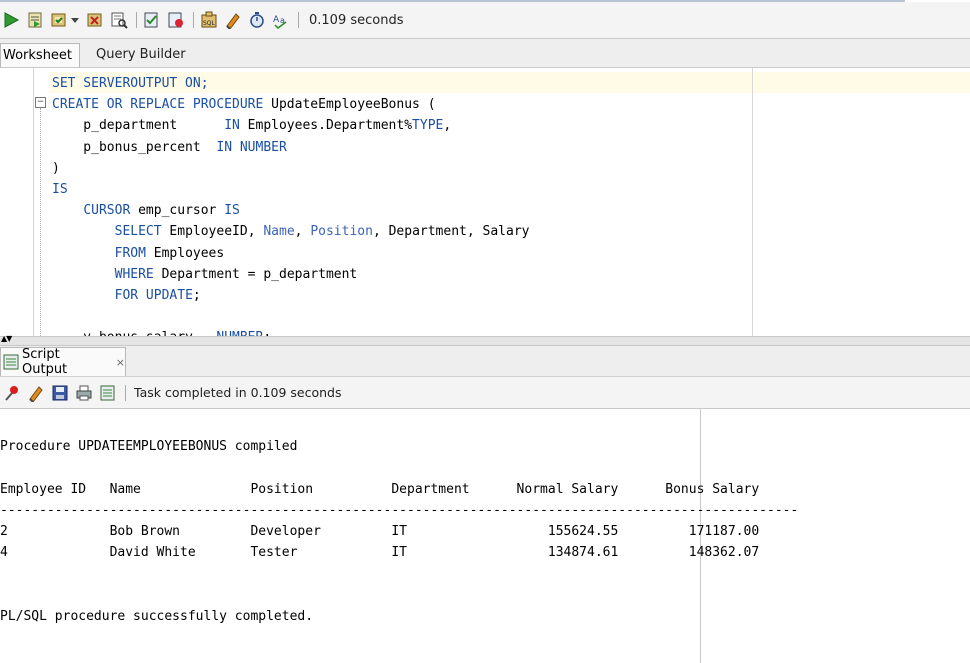 Image resolution: width=970 pixels, height=663 pixels. What do you see at coordinates (40, 222) in the screenshot?
I see `fold-guide` at bounding box center [40, 222].